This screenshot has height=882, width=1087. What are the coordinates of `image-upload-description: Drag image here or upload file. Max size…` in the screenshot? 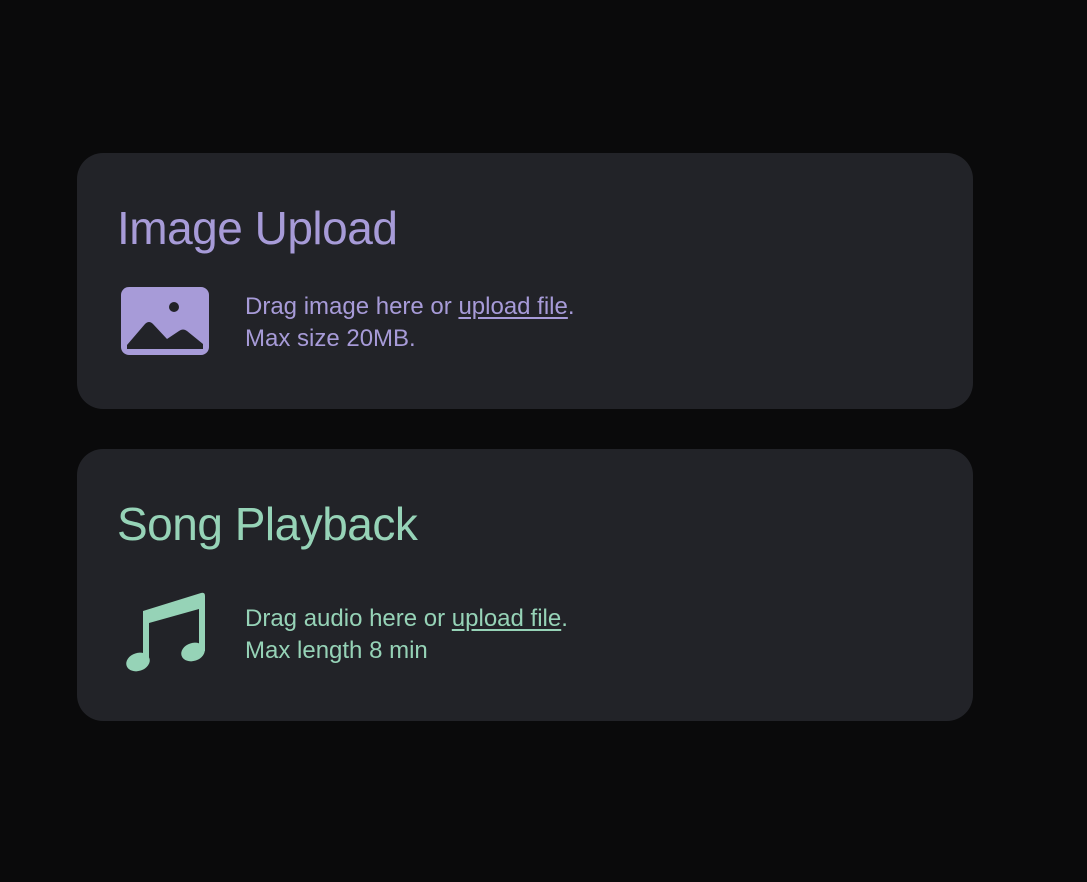 It's located at (410, 323).